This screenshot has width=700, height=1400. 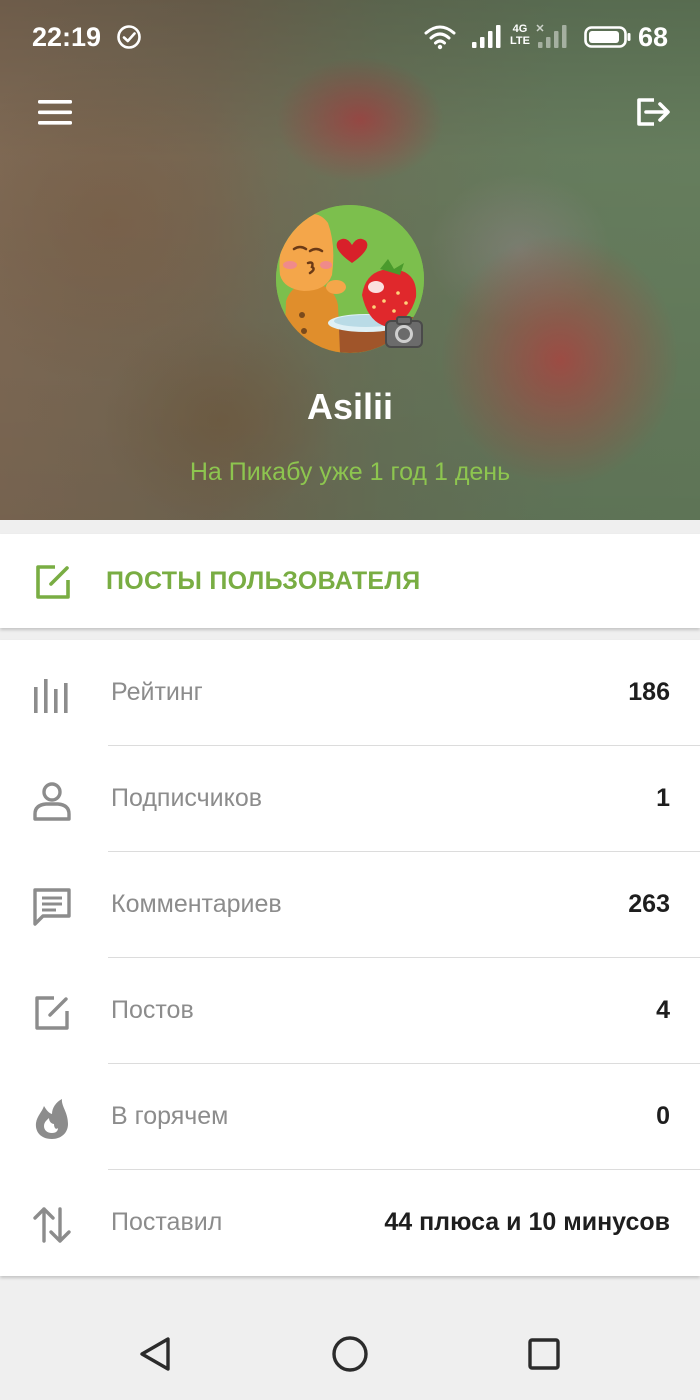 I want to click on system-nav-bar, so click(x=350, y=1353).